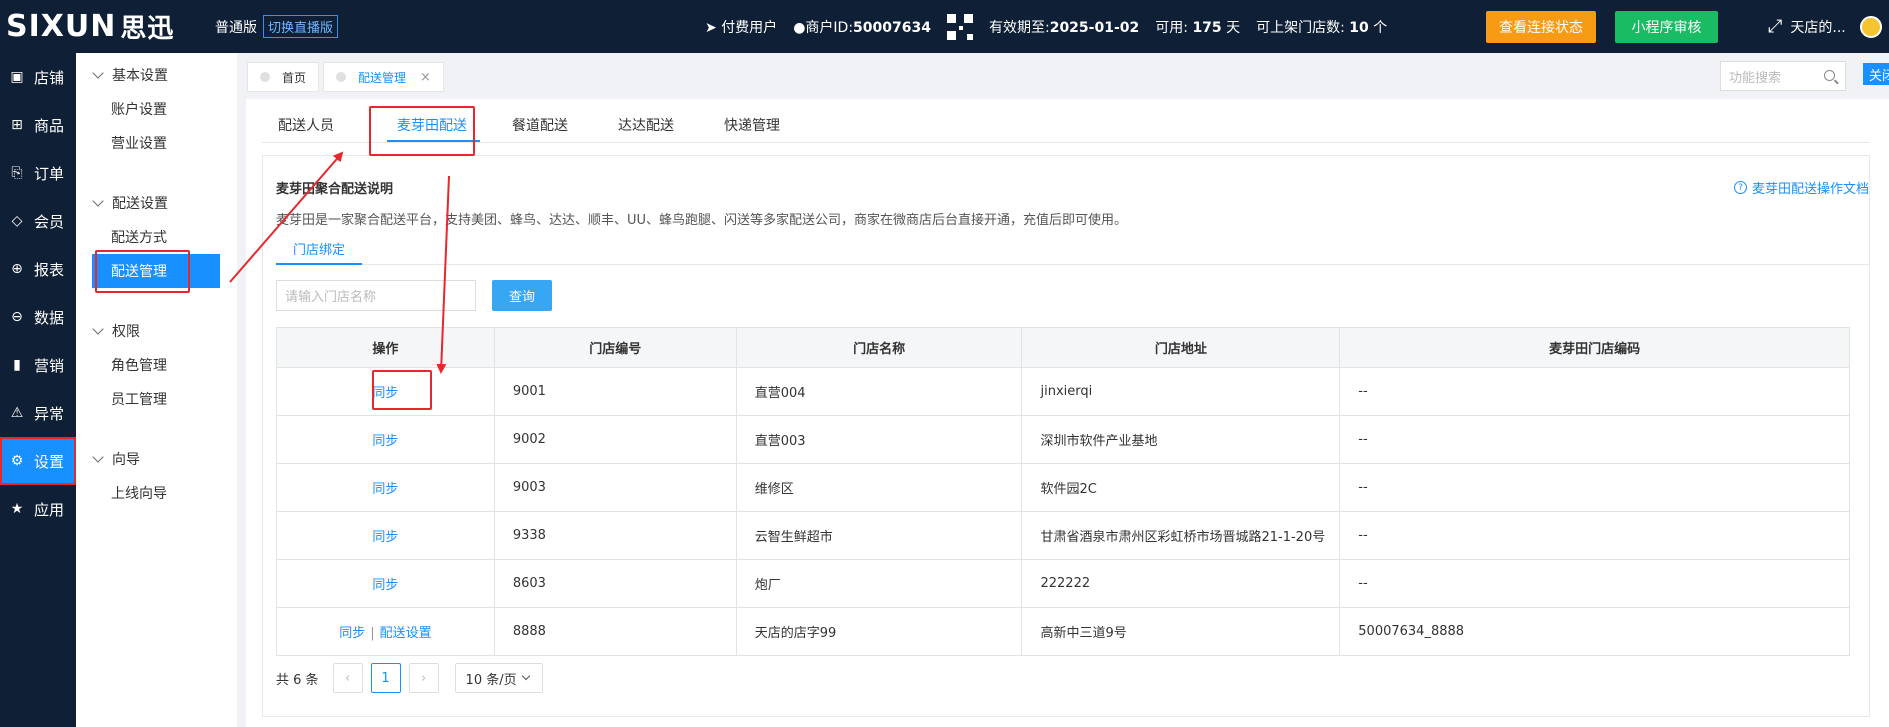  Describe the element at coordinates (646, 125) in the screenshot. I see `tab-dada-delivery: 达达配送` at that location.